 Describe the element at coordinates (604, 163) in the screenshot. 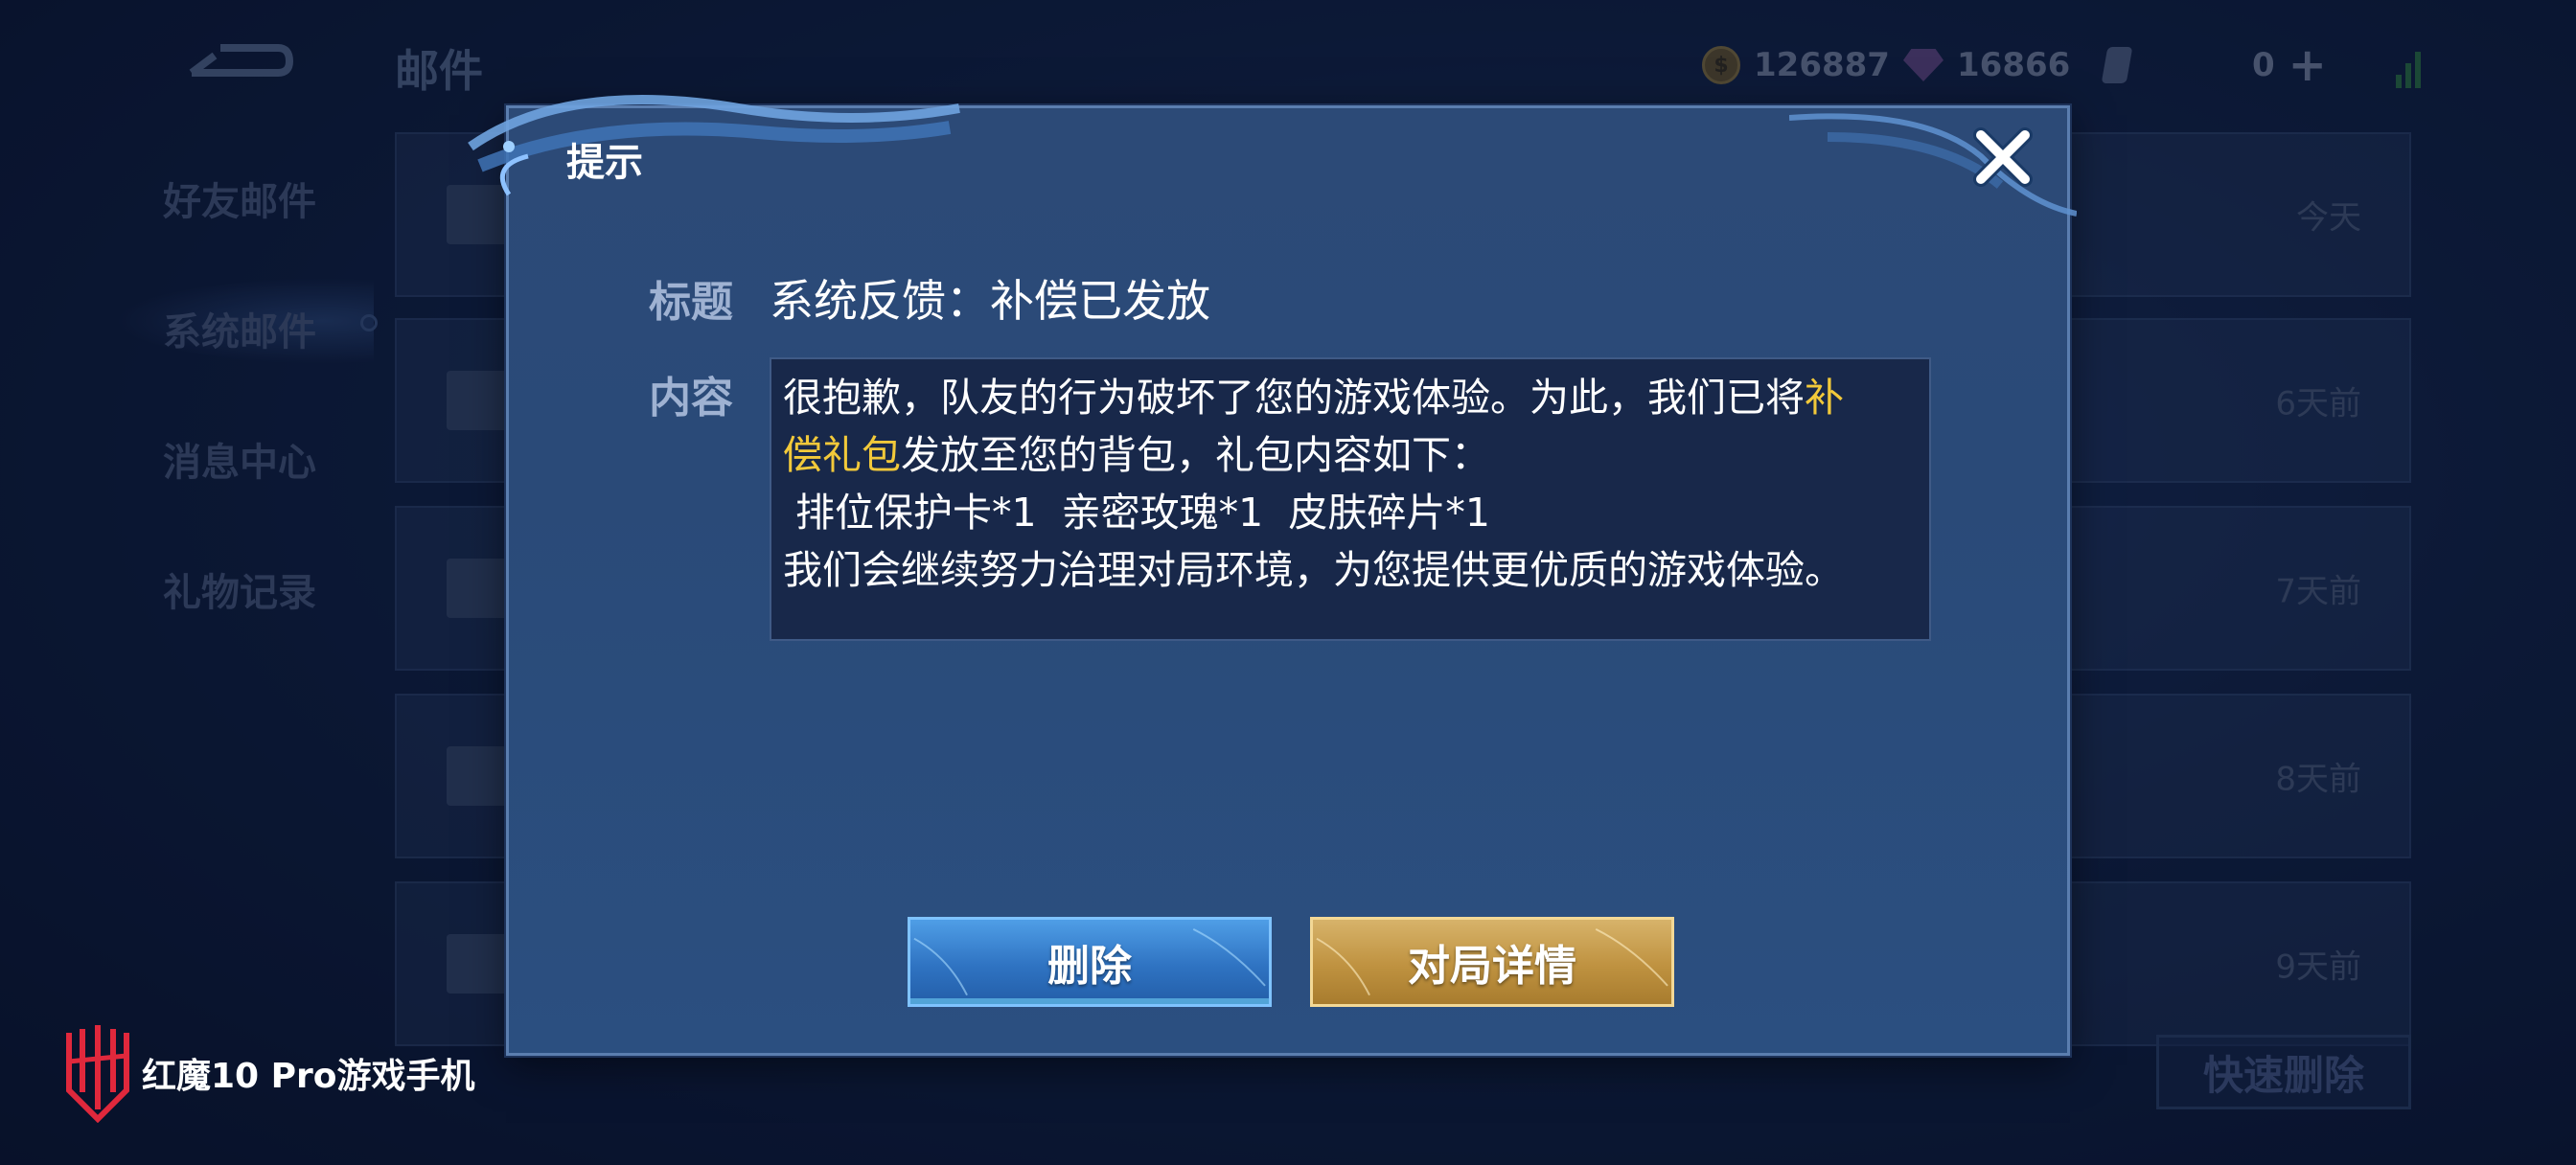

I see `dialog-title: 提示` at that location.